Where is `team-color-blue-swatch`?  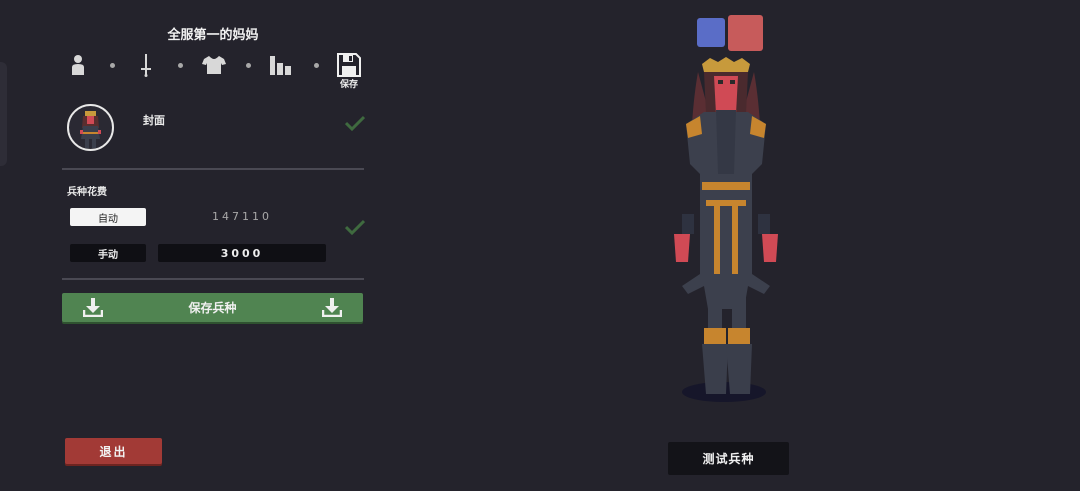 team-color-blue-swatch is located at coordinates (711, 32).